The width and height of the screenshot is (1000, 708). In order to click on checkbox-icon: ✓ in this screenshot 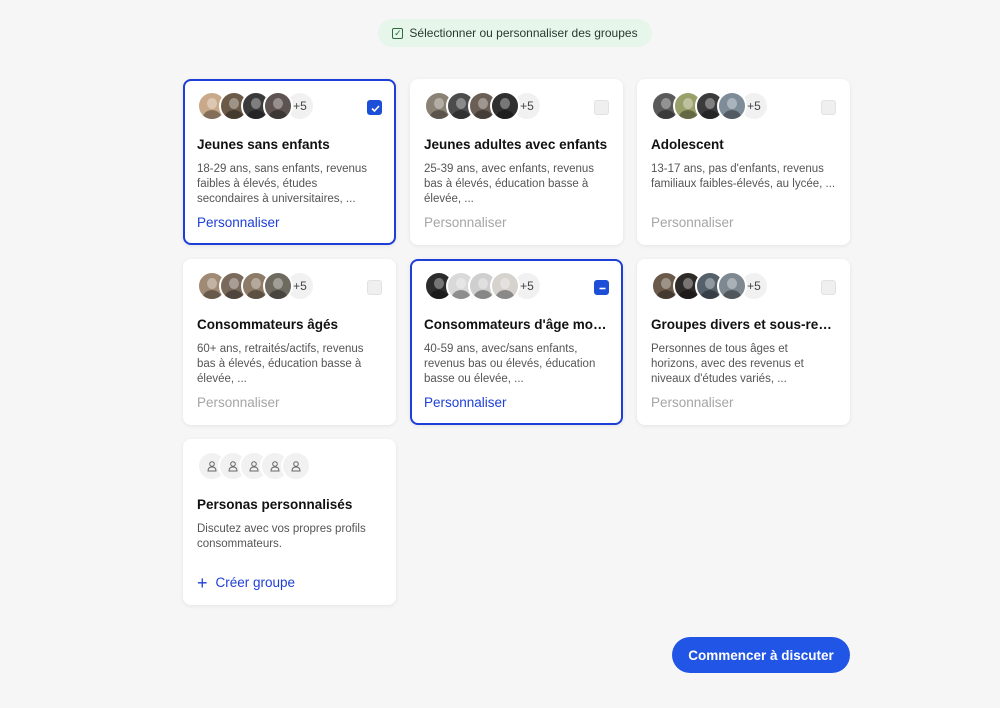, I will do `click(398, 33)`.